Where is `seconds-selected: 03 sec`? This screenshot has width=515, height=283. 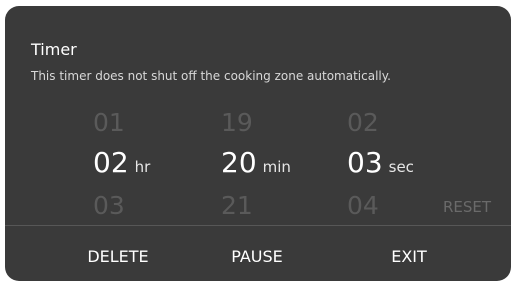 seconds-selected: 03 sec is located at coordinates (380, 165).